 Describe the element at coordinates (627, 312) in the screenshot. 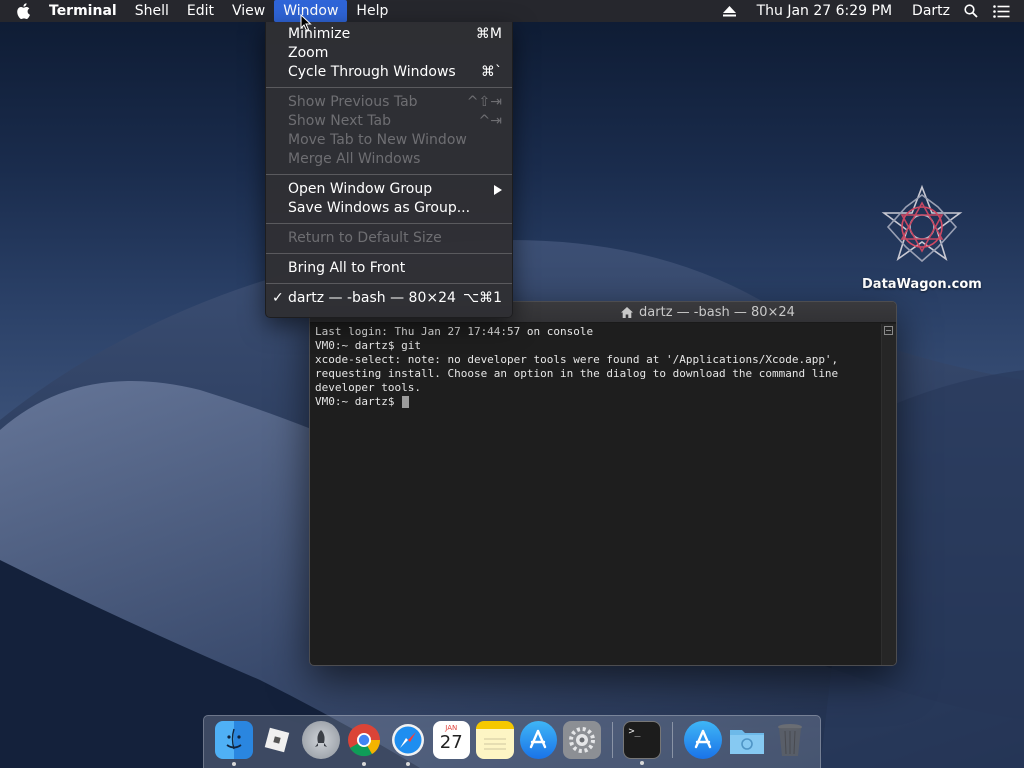

I see `home-icon` at that location.